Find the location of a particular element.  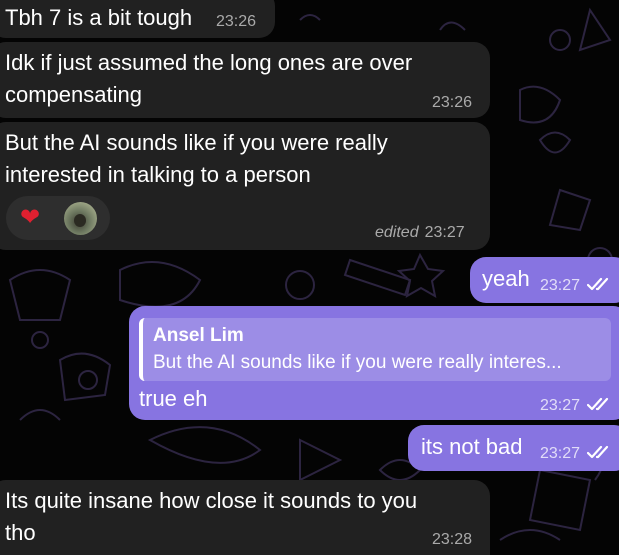

message-text-line-2: tho is located at coordinates (20, 532).